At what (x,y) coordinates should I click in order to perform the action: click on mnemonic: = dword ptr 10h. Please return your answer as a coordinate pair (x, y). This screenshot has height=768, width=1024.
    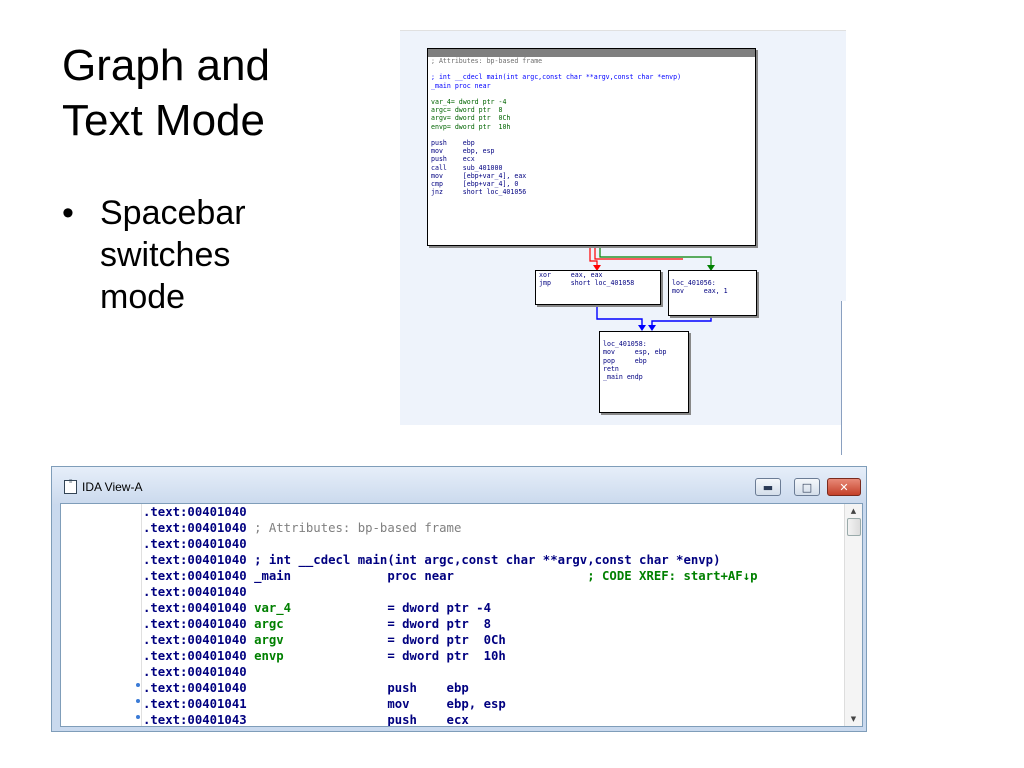
    Looking at the image, I should click on (487, 656).